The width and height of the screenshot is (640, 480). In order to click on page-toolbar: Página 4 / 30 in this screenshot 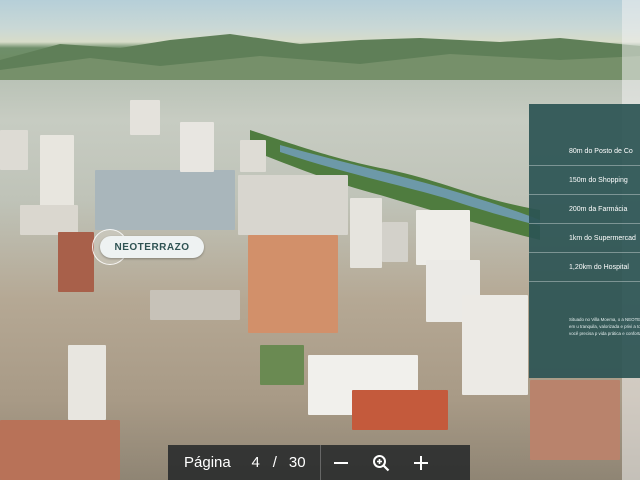, I will do `click(319, 462)`.